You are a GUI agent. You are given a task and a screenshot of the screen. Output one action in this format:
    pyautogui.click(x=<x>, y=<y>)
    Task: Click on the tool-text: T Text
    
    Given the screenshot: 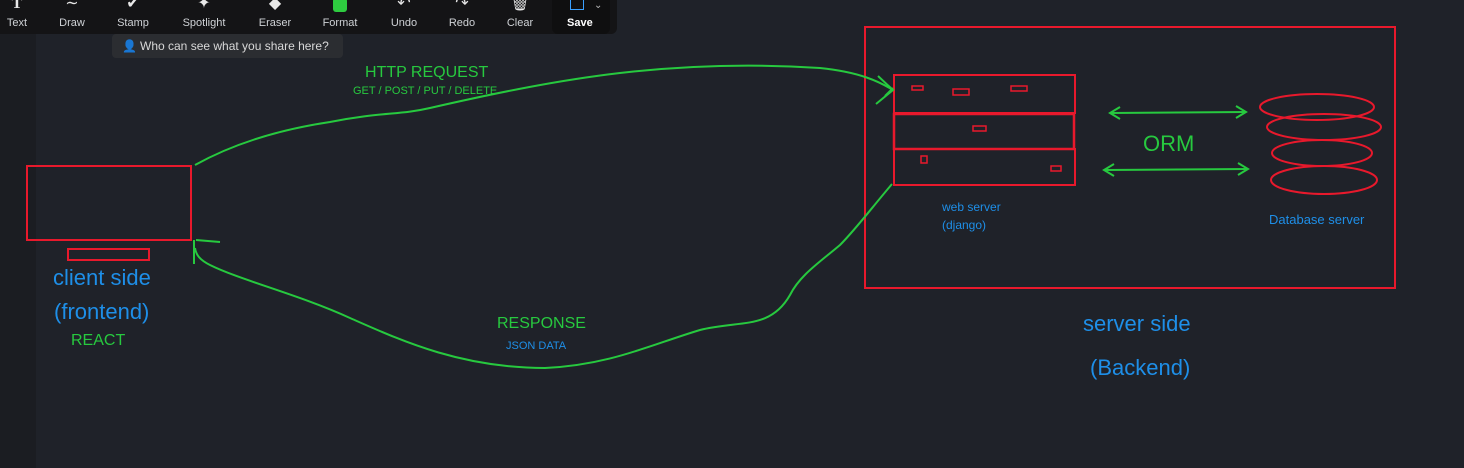 What is the action you would take?
    pyautogui.click(x=17, y=17)
    